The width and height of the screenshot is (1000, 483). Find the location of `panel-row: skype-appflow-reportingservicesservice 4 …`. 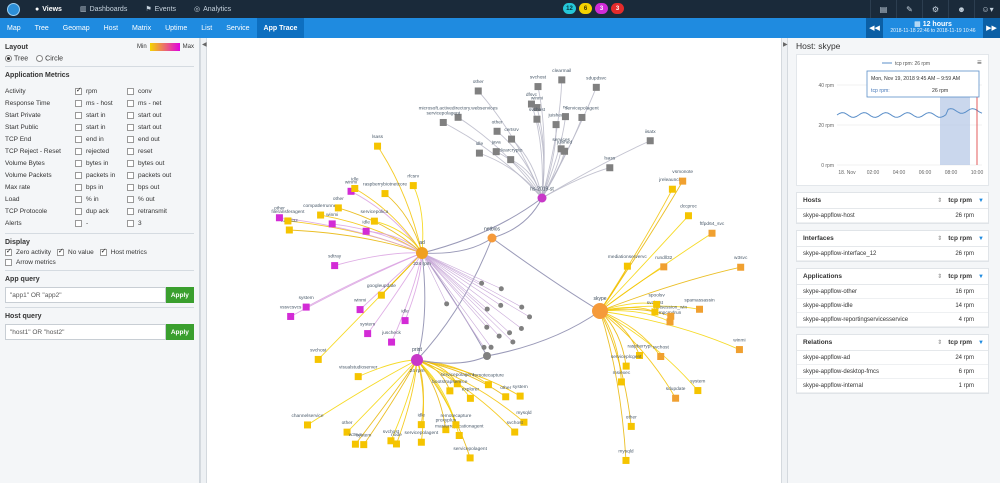

panel-row: skype-appflow-reportingservicesservice 4 … is located at coordinates (892, 320).